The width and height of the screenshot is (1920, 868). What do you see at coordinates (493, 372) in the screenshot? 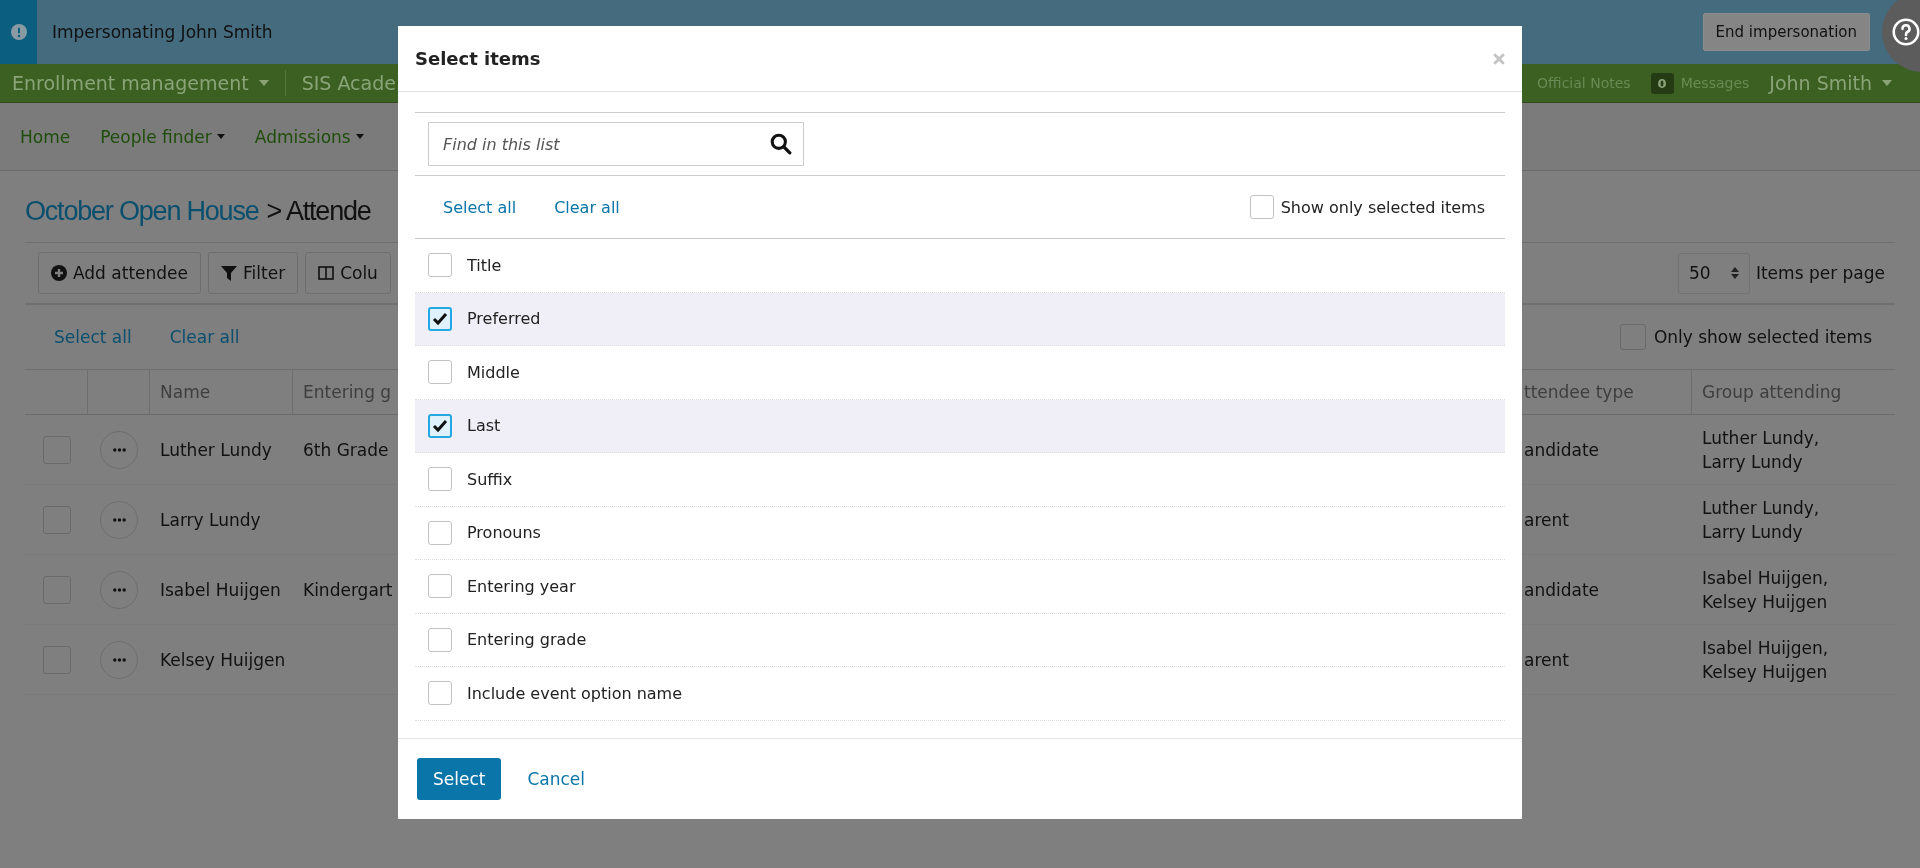
I see `item-label: Middle` at bounding box center [493, 372].